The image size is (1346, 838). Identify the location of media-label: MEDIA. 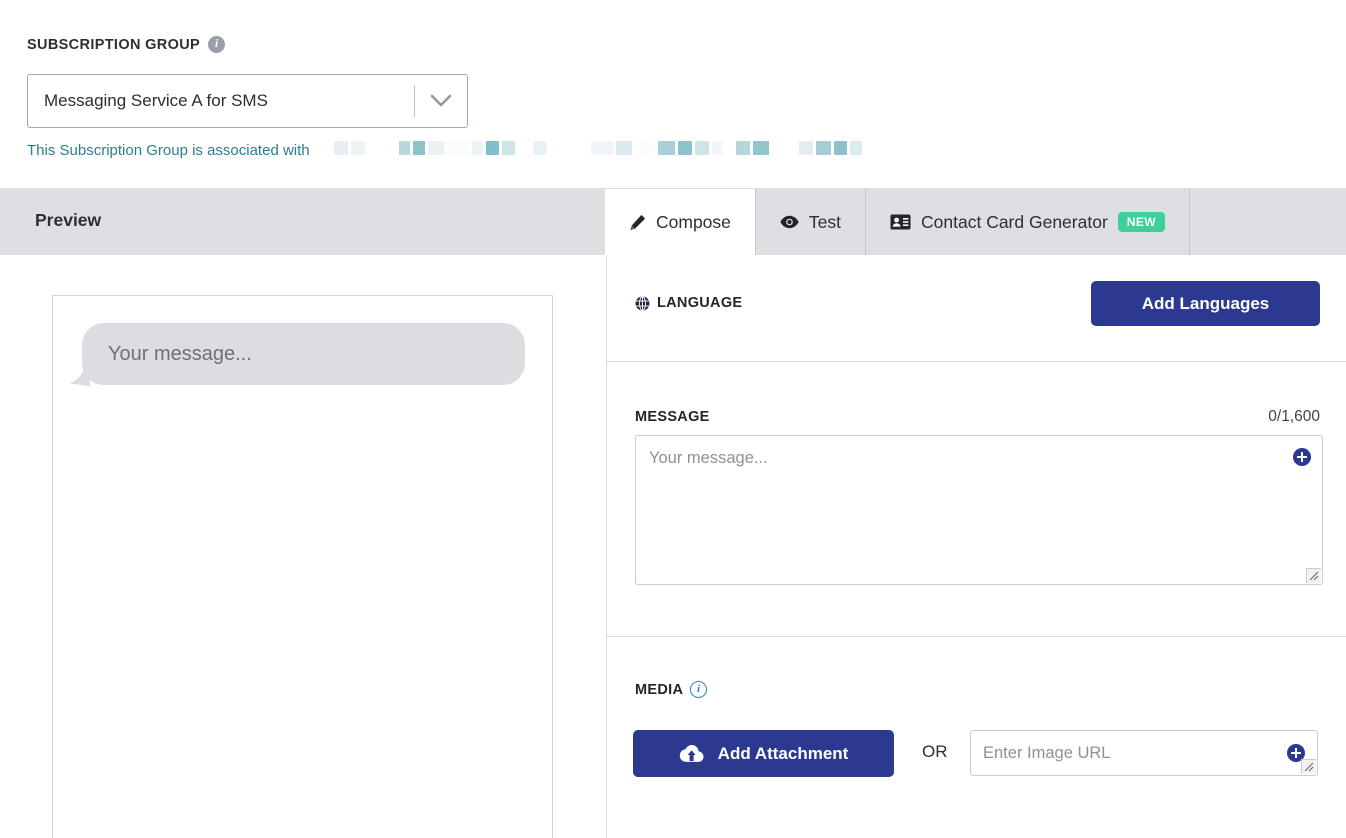
(659, 689).